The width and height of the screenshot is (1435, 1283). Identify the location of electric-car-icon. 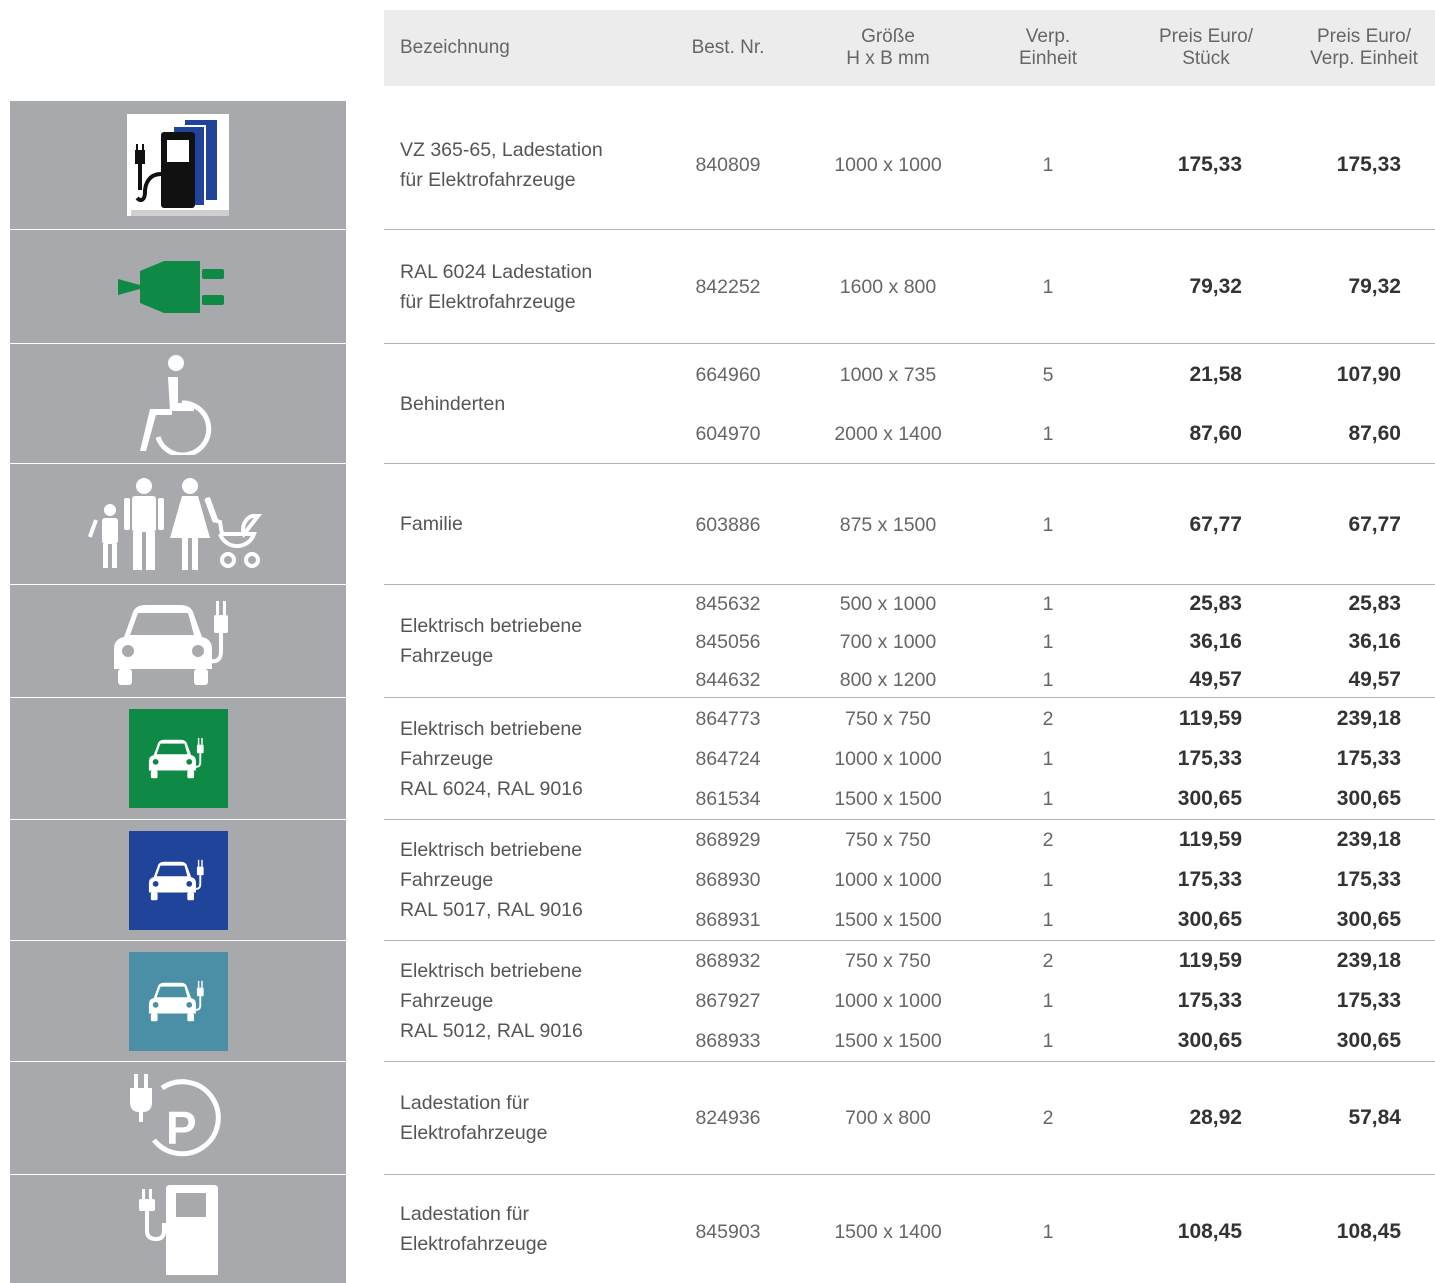
(178, 641).